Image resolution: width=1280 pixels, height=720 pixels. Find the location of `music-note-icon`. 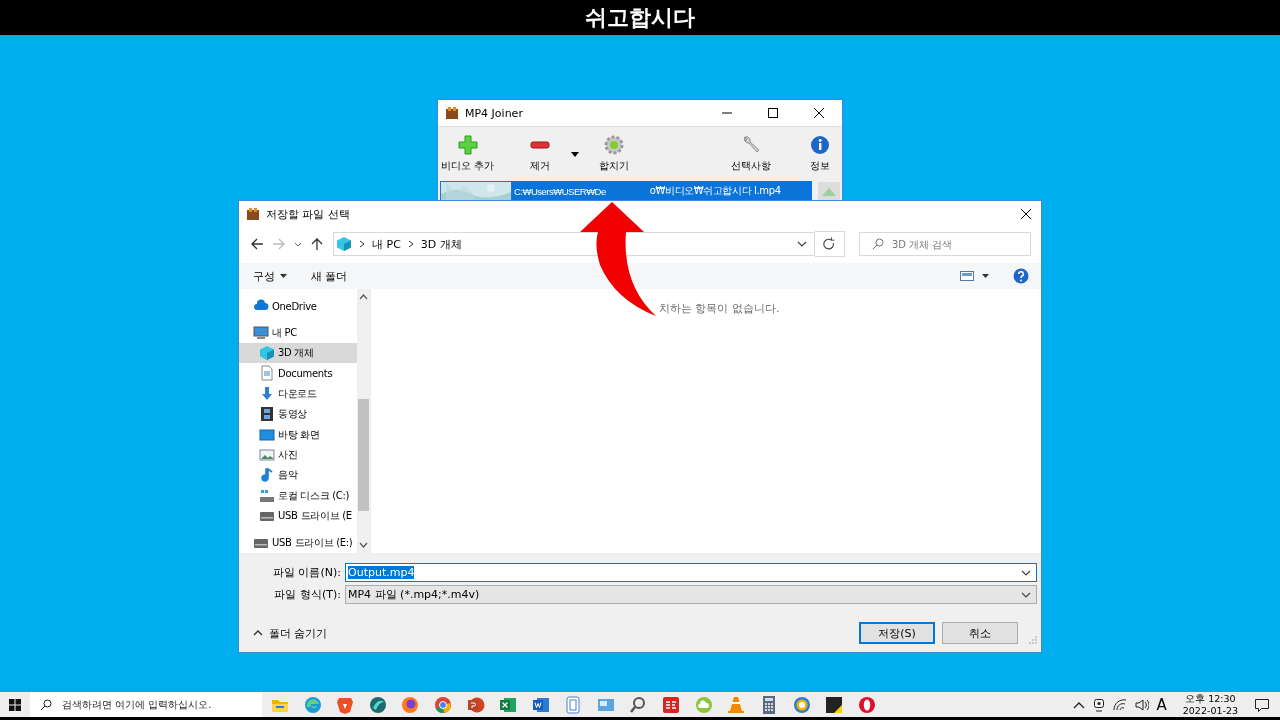

music-note-icon is located at coordinates (267, 475).